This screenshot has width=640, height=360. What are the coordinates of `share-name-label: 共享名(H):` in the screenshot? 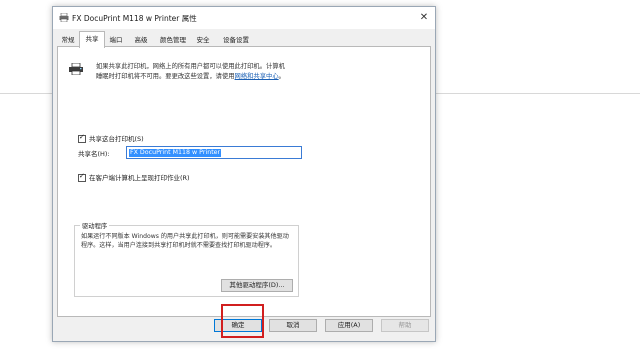 It's located at (94, 154).